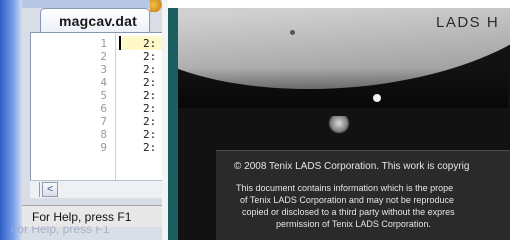 The width and height of the screenshot is (510, 240). What do you see at coordinates (96, 135) in the screenshot?
I see `editor-line: 8 2:` at bounding box center [96, 135].